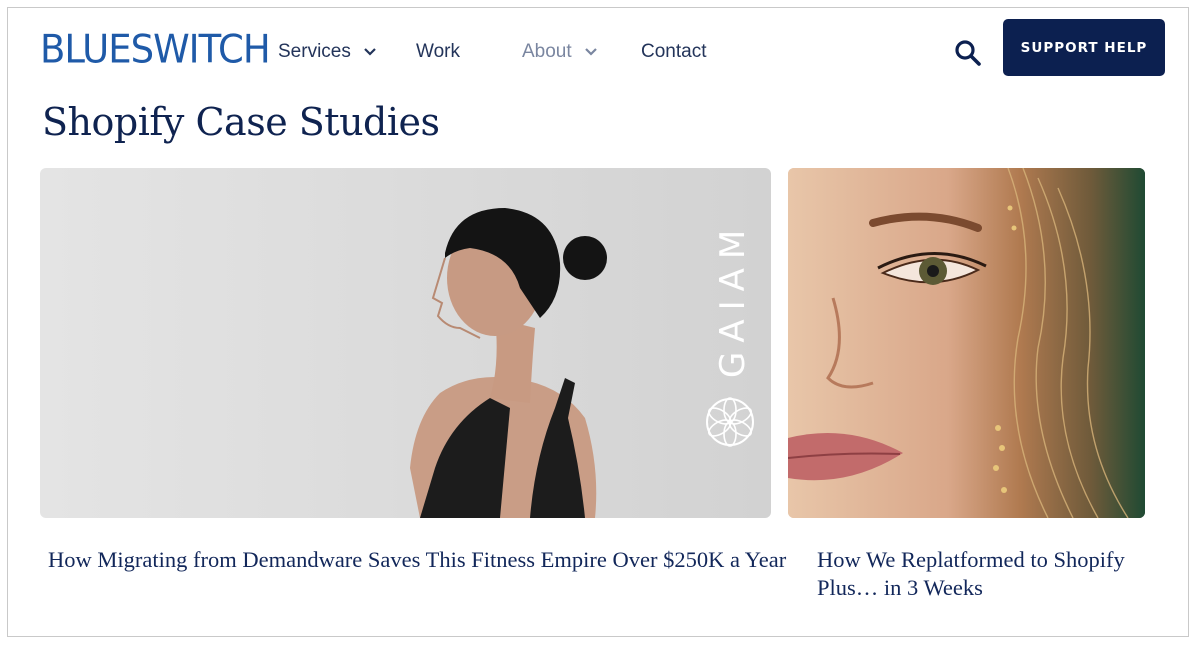  I want to click on gaiam-brand-text: GAIAM, so click(733, 299).